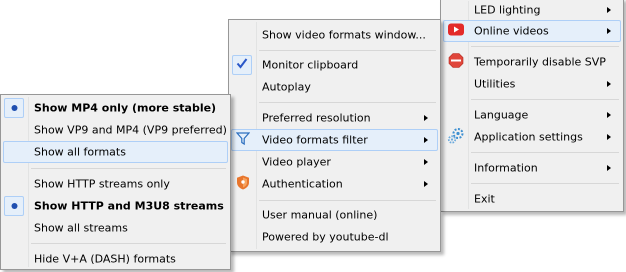 Image resolution: width=626 pixels, height=272 pixels. I want to click on menu-item-show-mp4-only: Show MP4 only (more stable), so click(115, 108).